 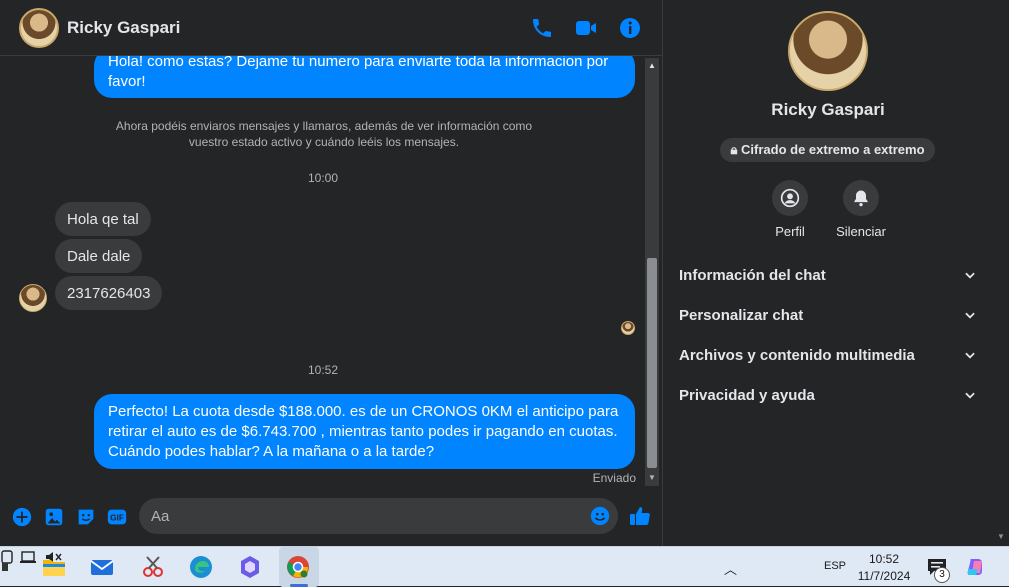 What do you see at coordinates (323, 370) in the screenshot?
I see `timestamp: 10:52` at bounding box center [323, 370].